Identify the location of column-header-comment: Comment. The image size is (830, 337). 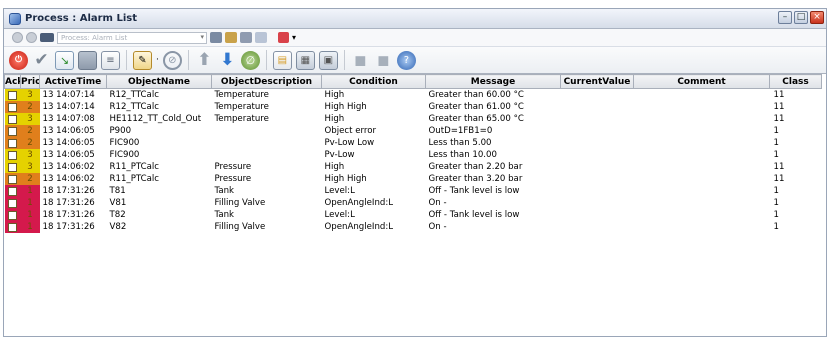
(701, 81).